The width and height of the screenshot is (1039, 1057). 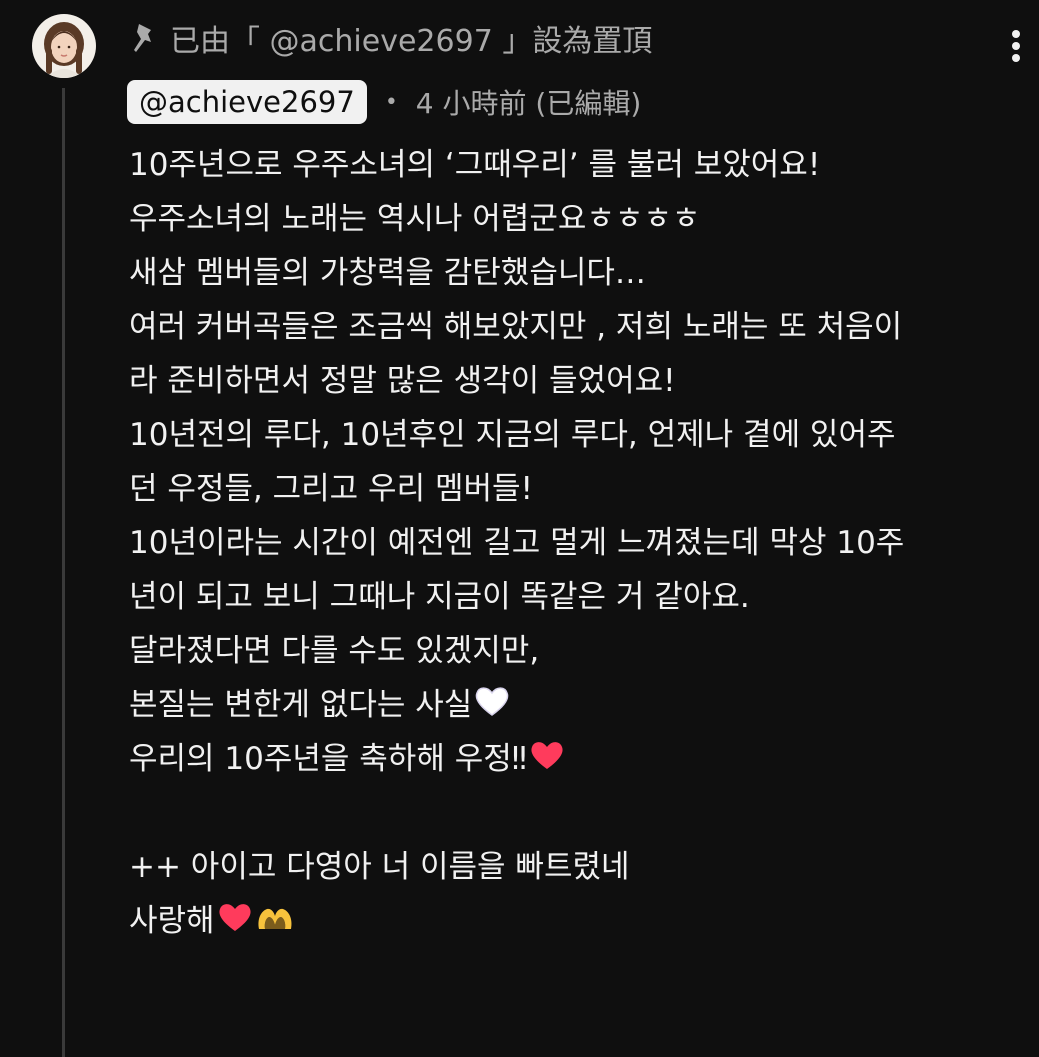 I want to click on comment-line: 던 우정들, 그리고 우리 멤버들!, so click(x=331, y=489).